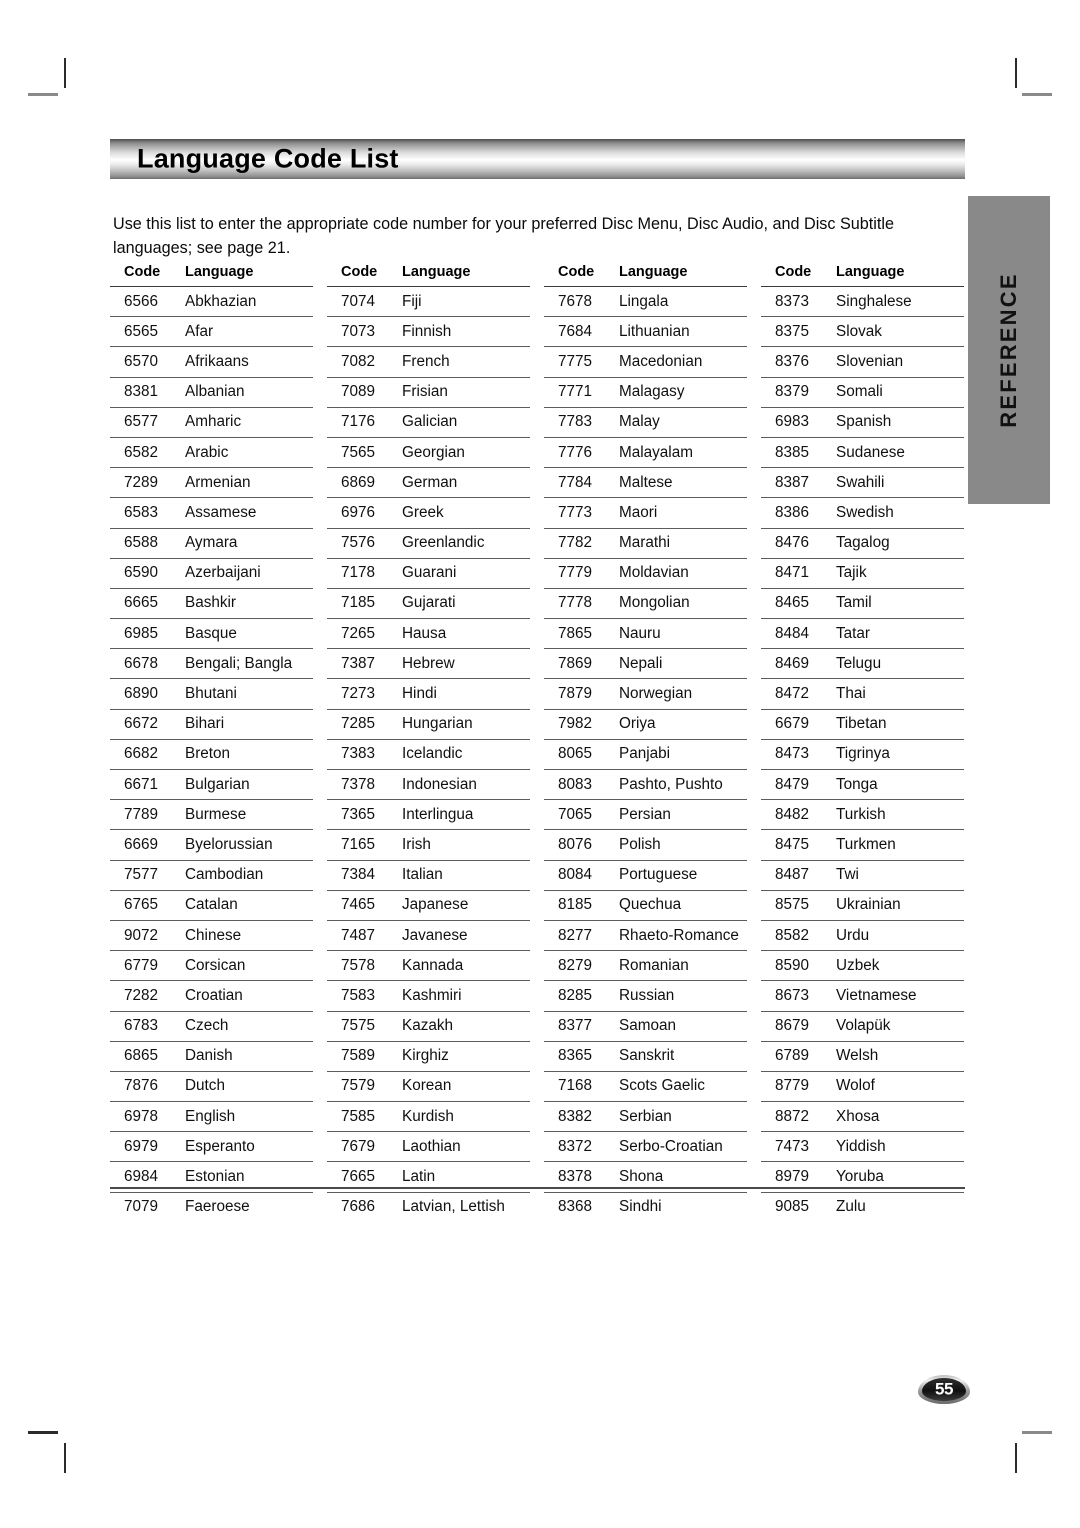  I want to click on cell-code: 6682, so click(145, 754).